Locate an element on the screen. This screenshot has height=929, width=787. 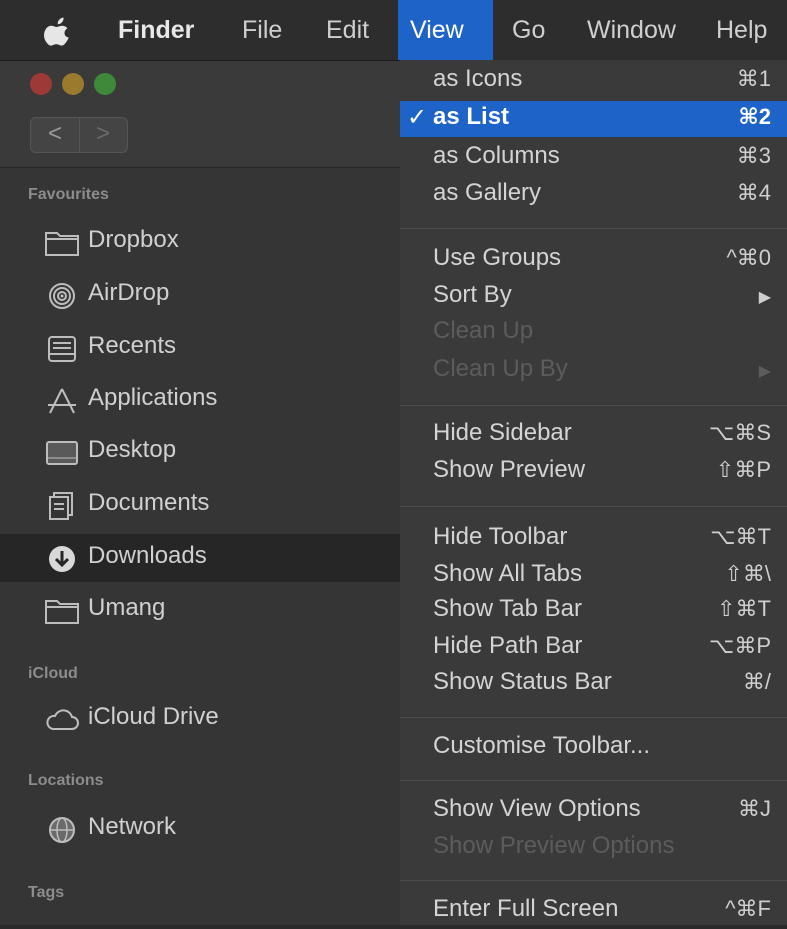
sidebar-item-umang: Umang is located at coordinates (200, 610).